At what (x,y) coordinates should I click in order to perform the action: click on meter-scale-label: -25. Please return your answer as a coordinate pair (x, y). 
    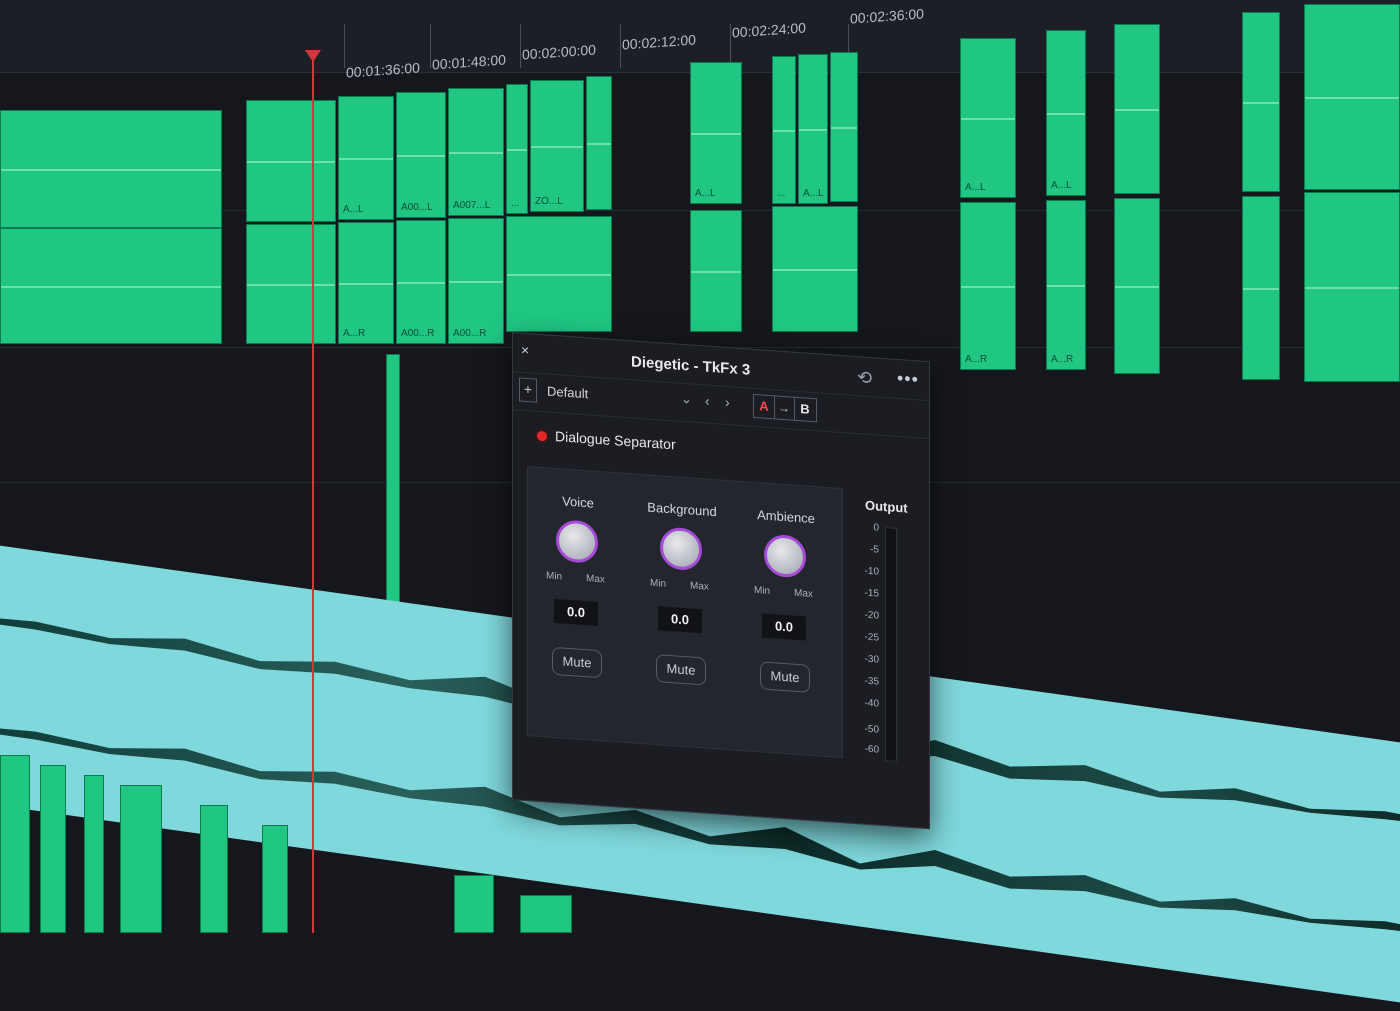
    Looking at the image, I should click on (871, 637).